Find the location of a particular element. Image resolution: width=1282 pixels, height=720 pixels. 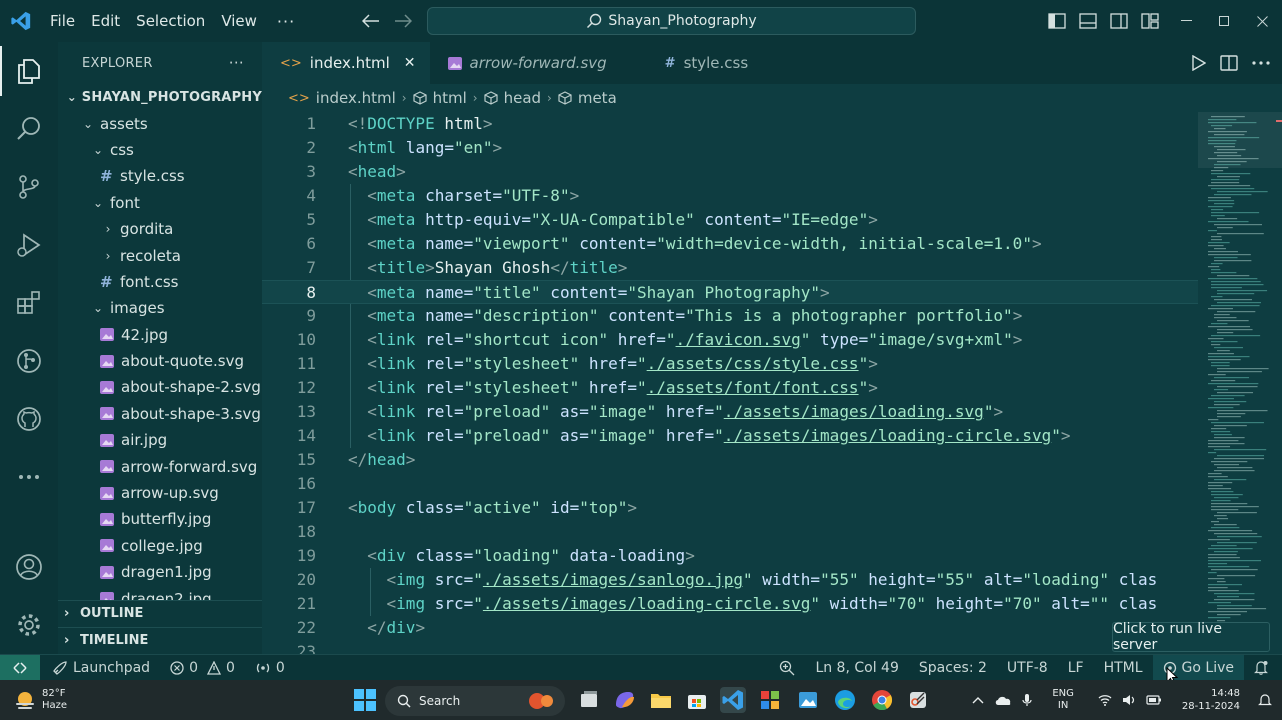

split-editor-icon is located at coordinates (1229, 63).